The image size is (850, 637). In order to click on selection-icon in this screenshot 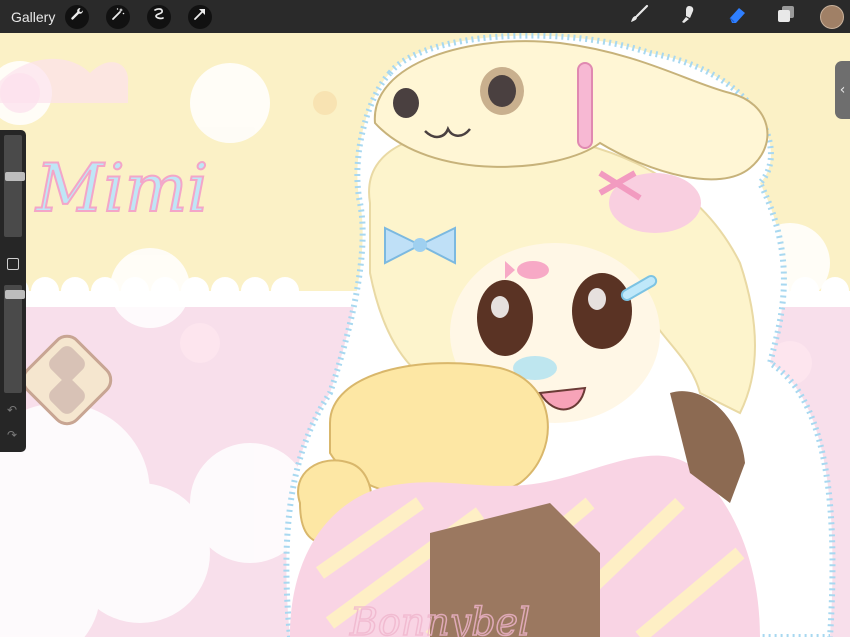, I will do `click(159, 16)`.